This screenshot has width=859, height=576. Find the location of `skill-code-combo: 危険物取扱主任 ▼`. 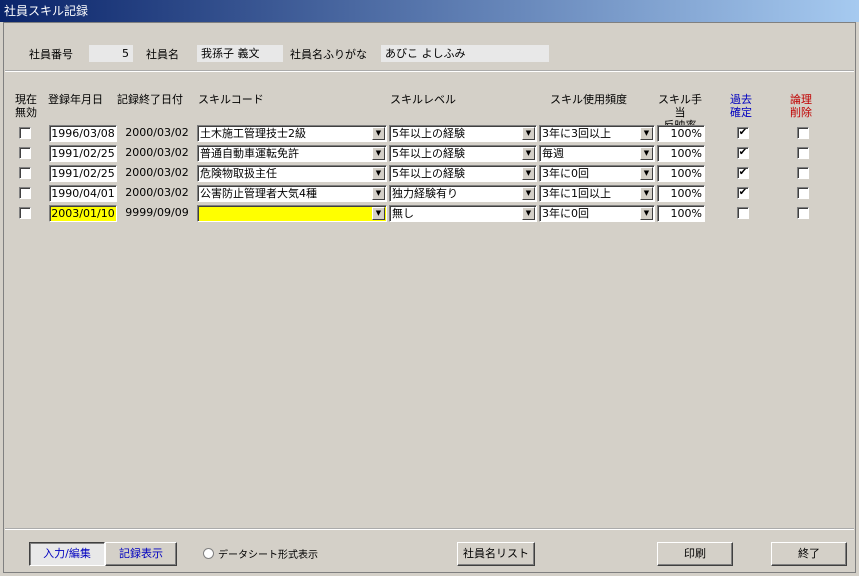

skill-code-combo: 危険物取扱主任 ▼ is located at coordinates (292, 173).